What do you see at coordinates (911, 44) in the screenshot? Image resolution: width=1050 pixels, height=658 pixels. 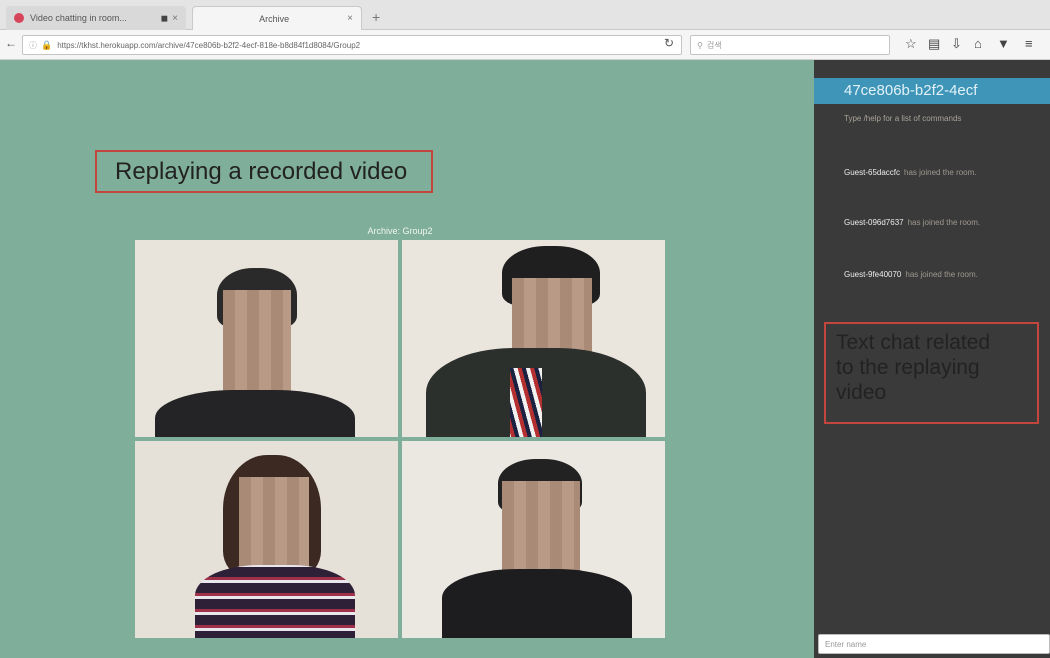 I see `bookmark-star-icon: ☆` at bounding box center [911, 44].